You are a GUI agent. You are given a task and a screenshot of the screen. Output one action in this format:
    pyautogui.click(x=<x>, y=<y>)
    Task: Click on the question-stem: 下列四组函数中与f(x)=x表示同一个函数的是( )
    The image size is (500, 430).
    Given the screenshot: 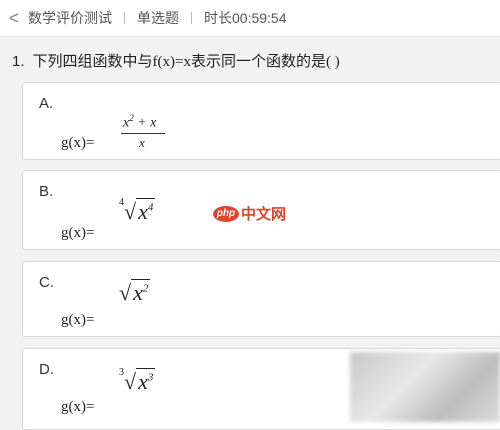 What is the action you would take?
    pyautogui.click(x=186, y=62)
    